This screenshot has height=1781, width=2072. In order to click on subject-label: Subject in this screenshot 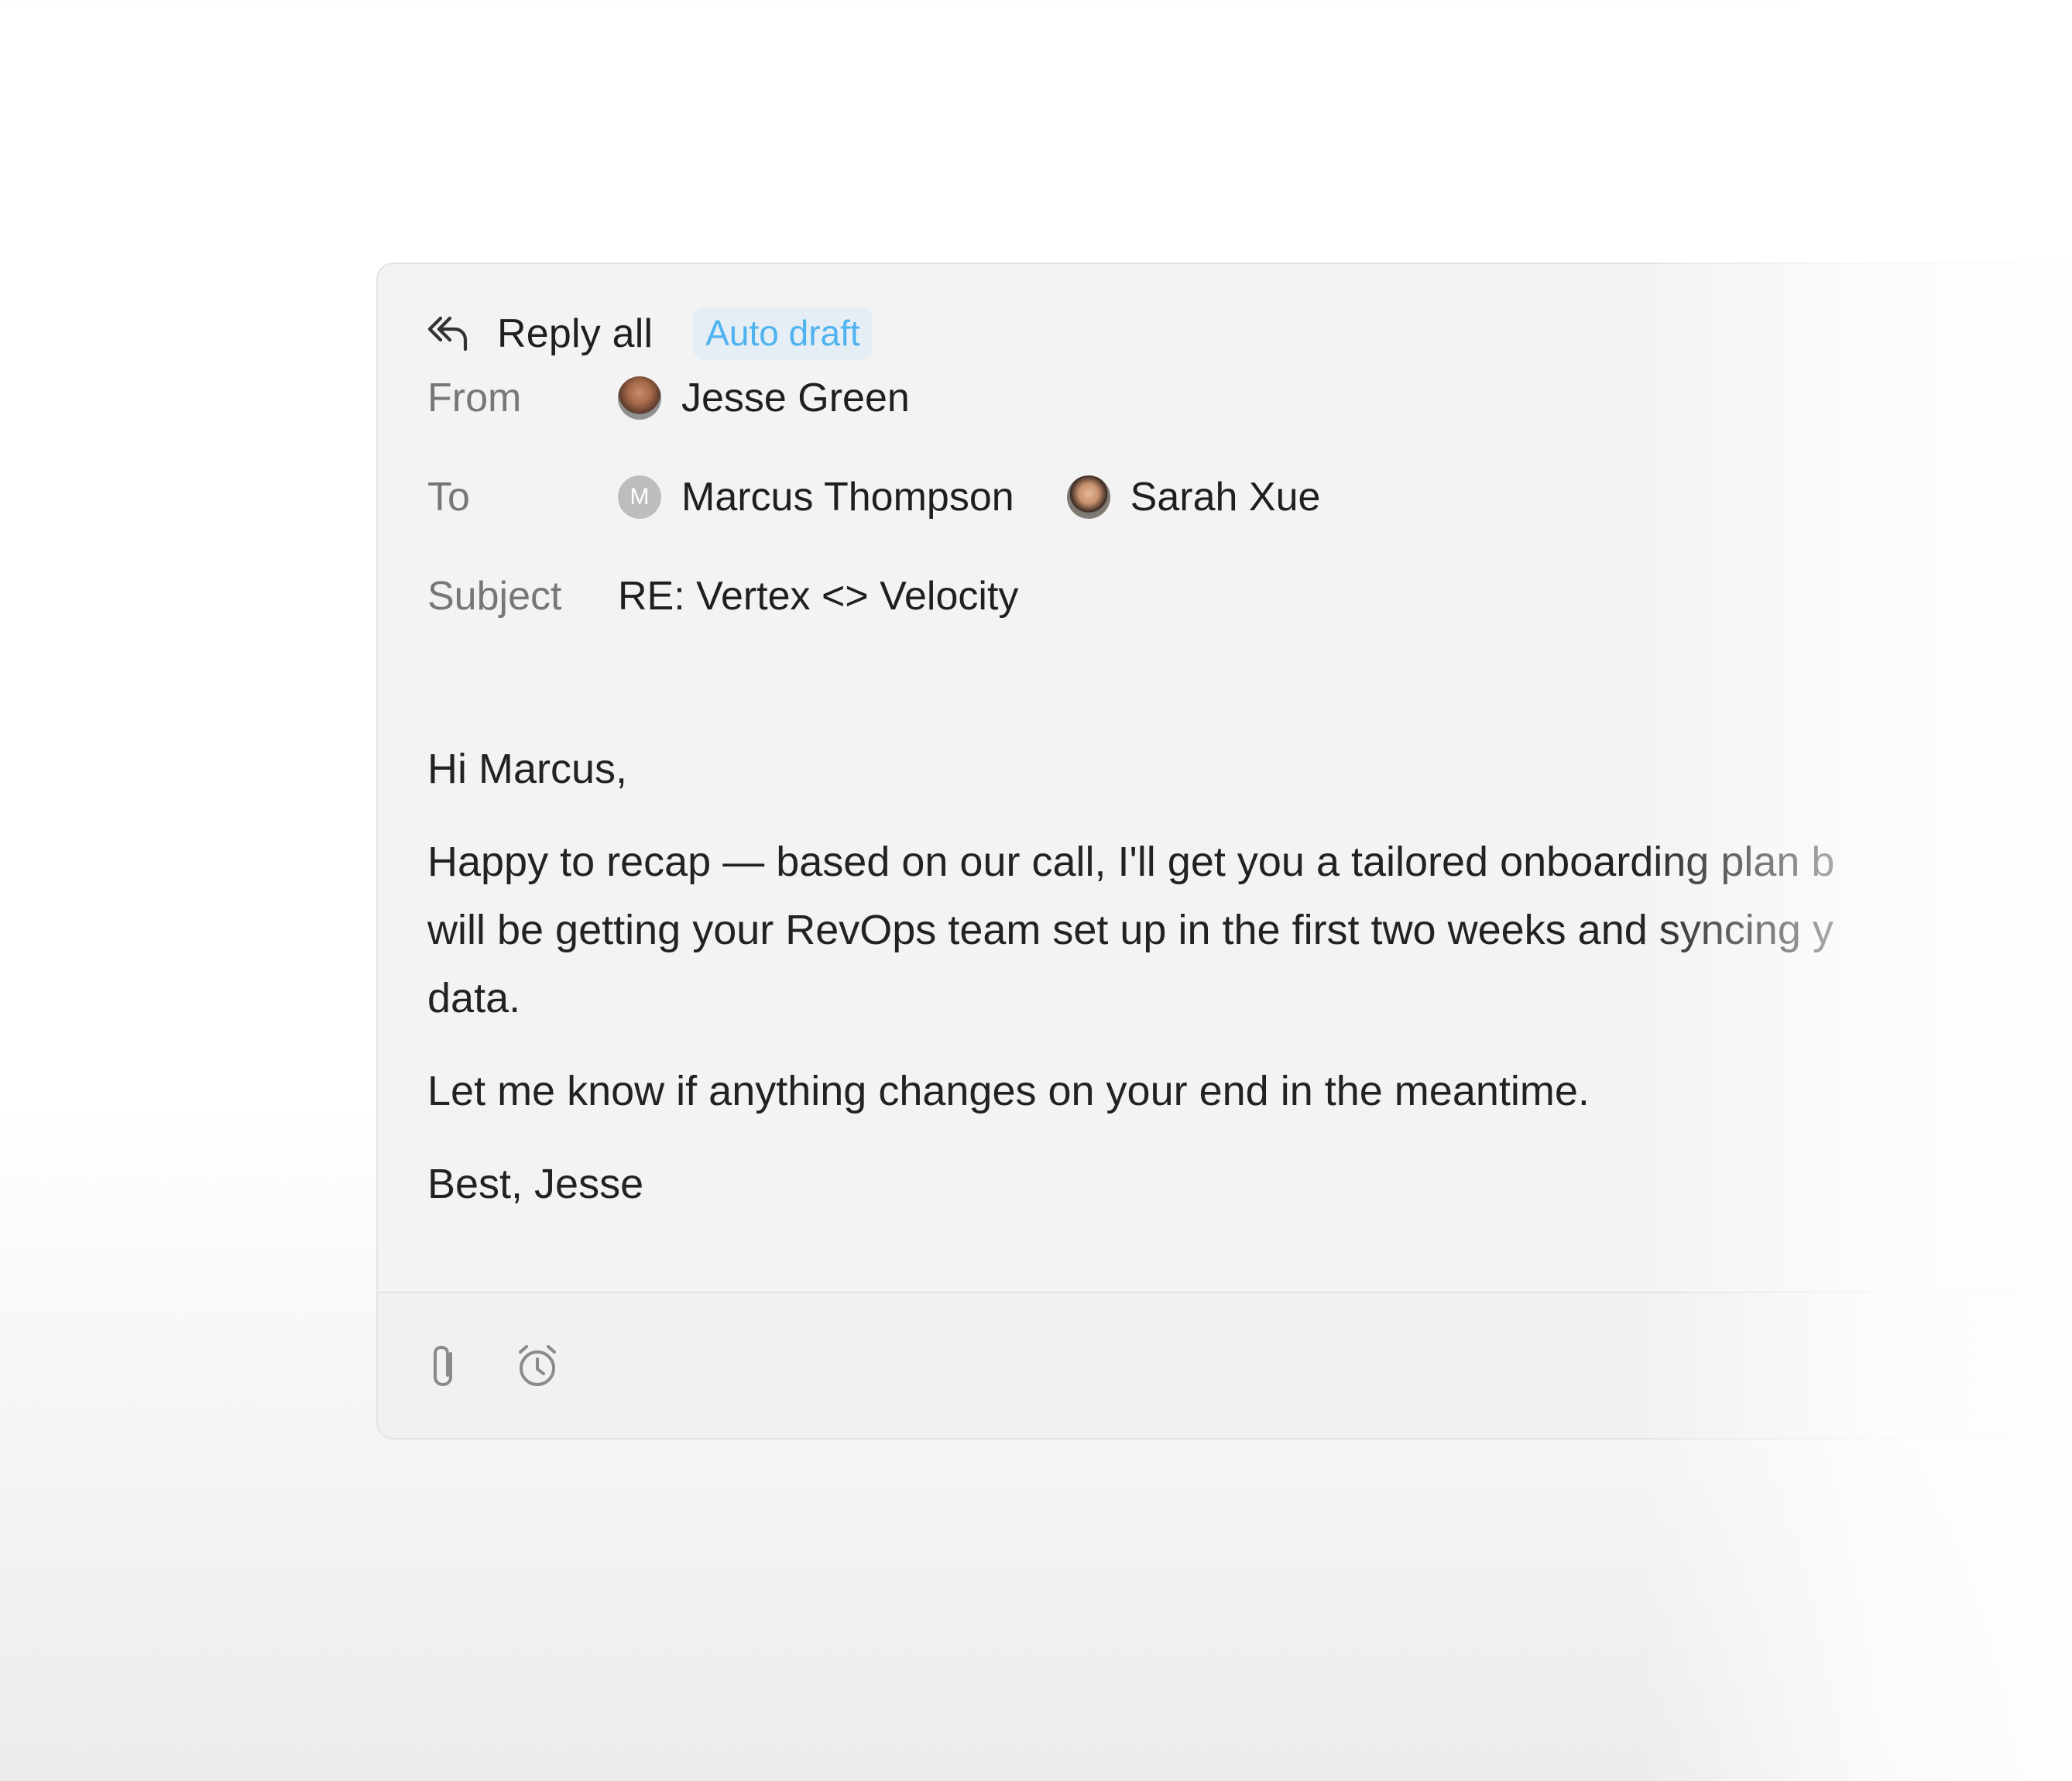, I will do `click(494, 596)`.